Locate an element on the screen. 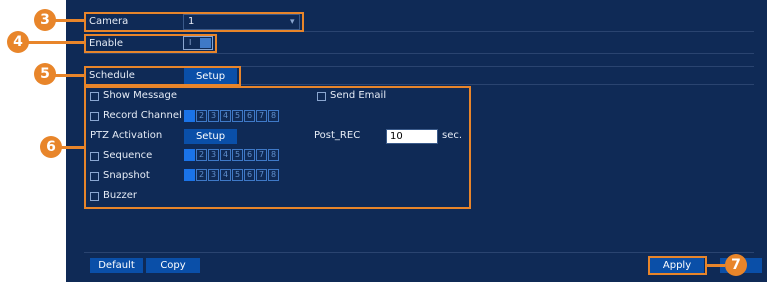 This screenshot has height=282, width=767. enable-highlight is located at coordinates (150, 43).